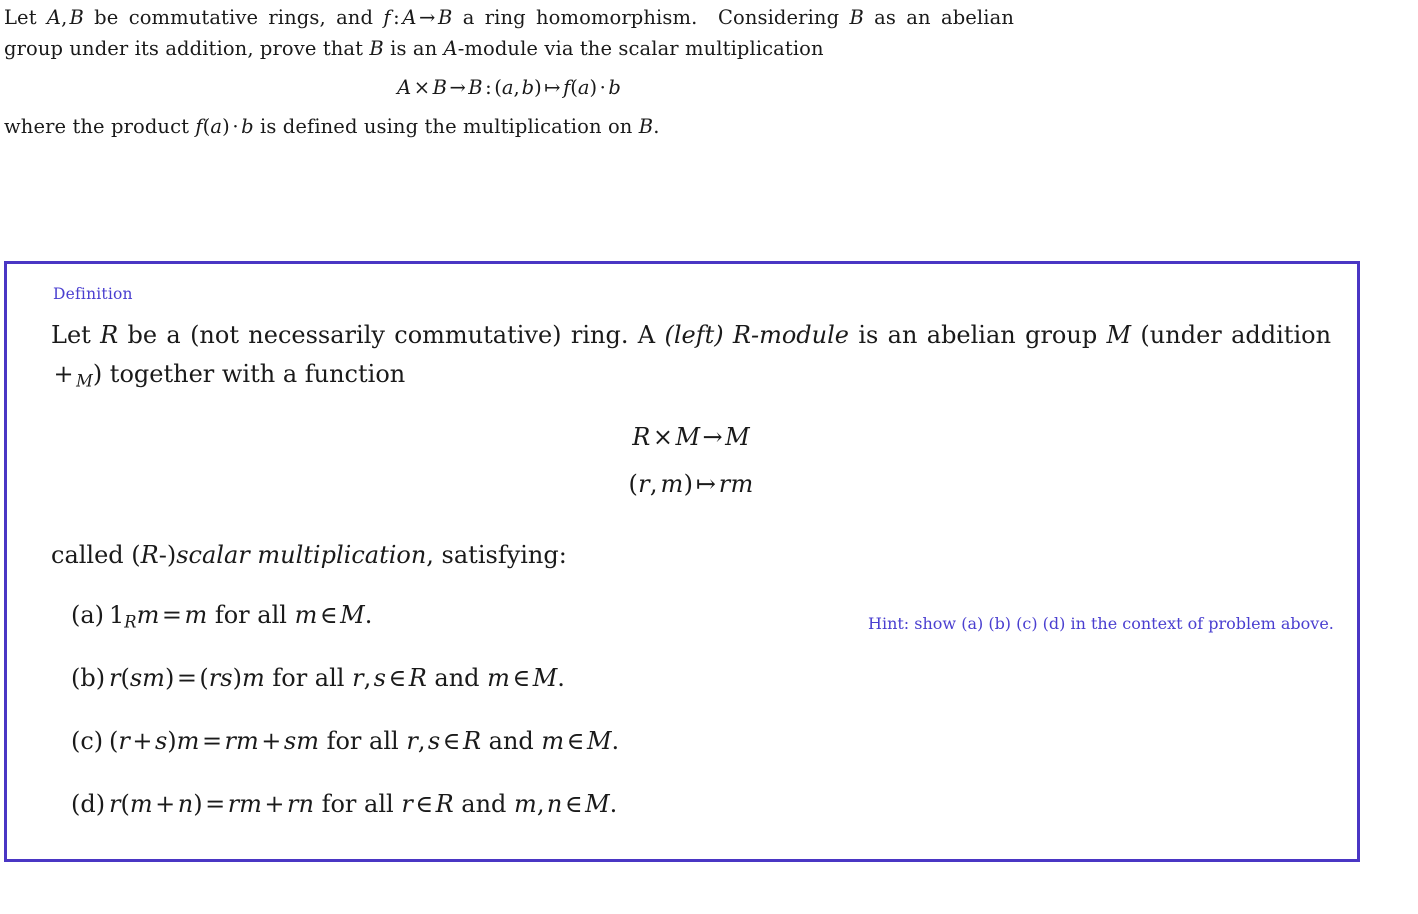 This screenshot has width=1418, height=914. What do you see at coordinates (691, 461) in the screenshot?
I see `definition-display-equations: R × M → M (r, m) ↦ rm` at bounding box center [691, 461].